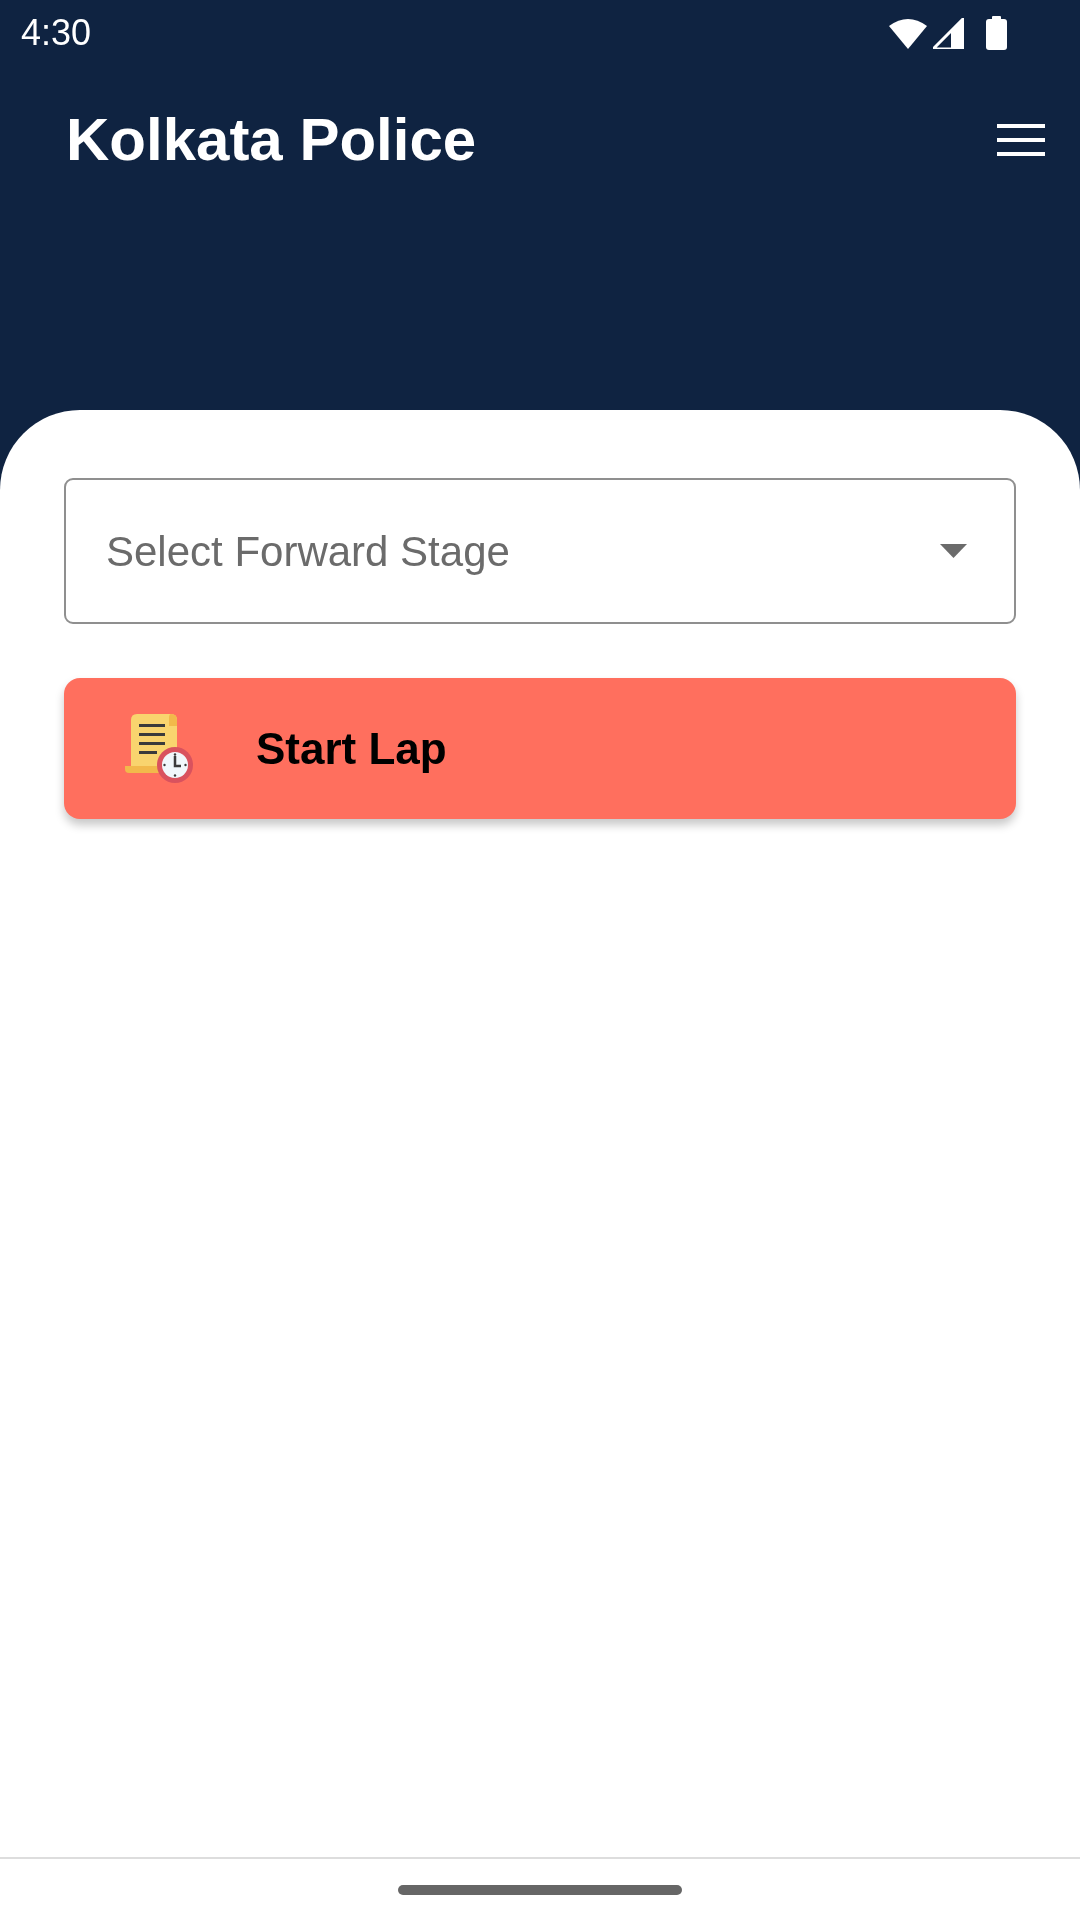 The image size is (1080, 1920). What do you see at coordinates (908, 33) in the screenshot?
I see `wifi-icon` at bounding box center [908, 33].